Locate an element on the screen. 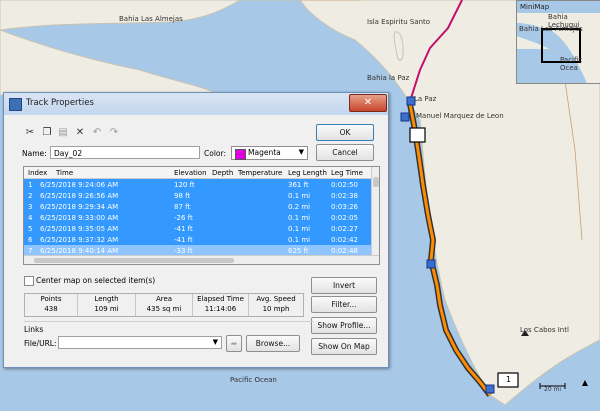 This screenshot has height=411, width=600. table-cell: 0:02:38 is located at coordinates (344, 196).